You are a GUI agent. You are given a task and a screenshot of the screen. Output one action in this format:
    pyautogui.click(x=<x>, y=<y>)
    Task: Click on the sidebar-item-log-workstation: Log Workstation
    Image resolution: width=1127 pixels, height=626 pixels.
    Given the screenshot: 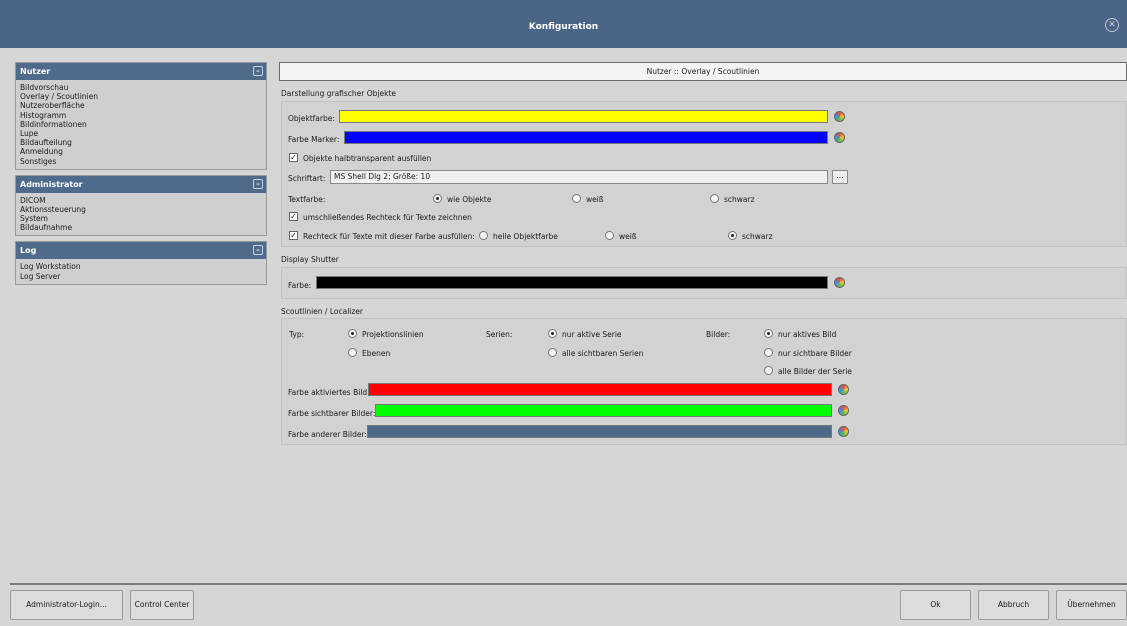 What is the action you would take?
    pyautogui.click(x=141, y=266)
    